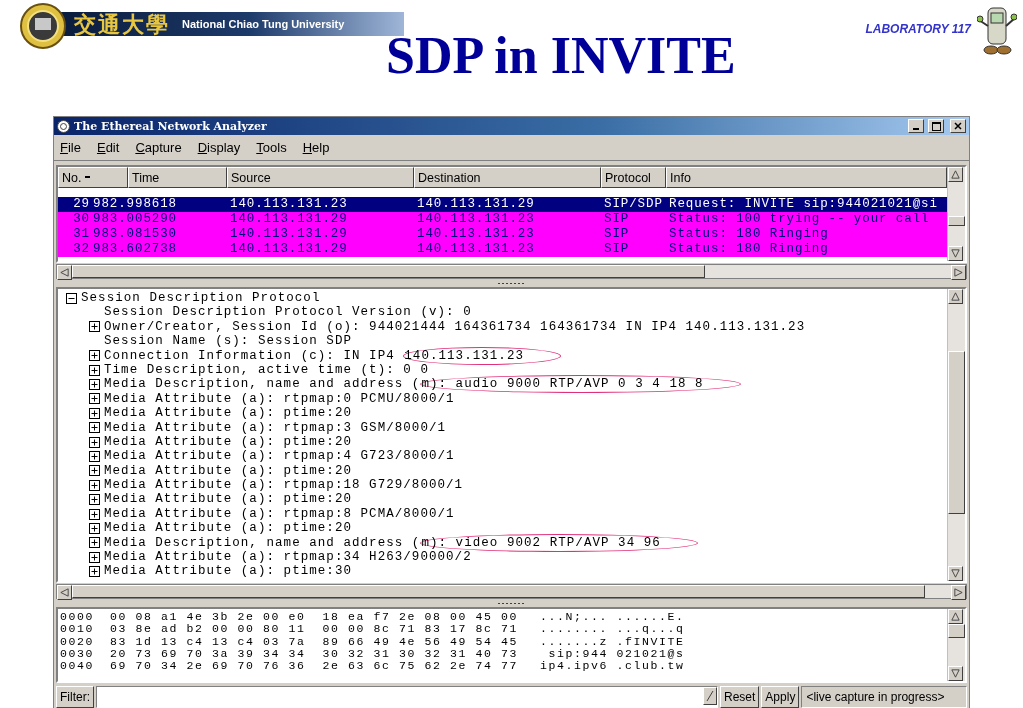 The width and height of the screenshot is (1023, 708). I want to click on table-cell-text: 32, so click(81, 249).